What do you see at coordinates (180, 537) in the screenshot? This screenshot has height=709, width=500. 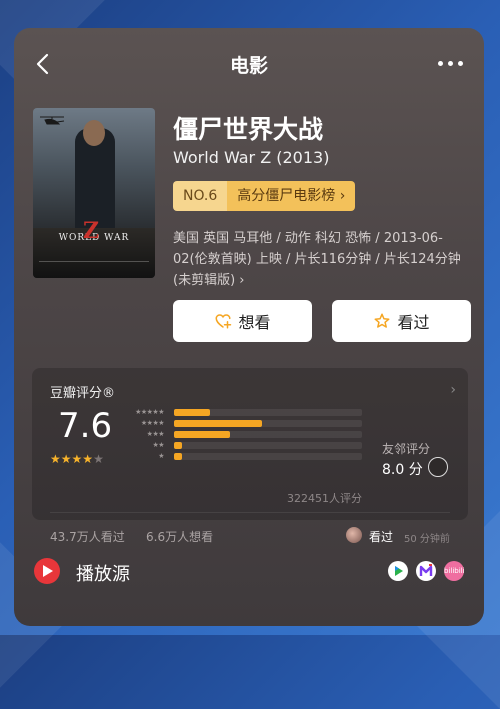 I see `wish-count: 6.6万人想看` at bounding box center [180, 537].